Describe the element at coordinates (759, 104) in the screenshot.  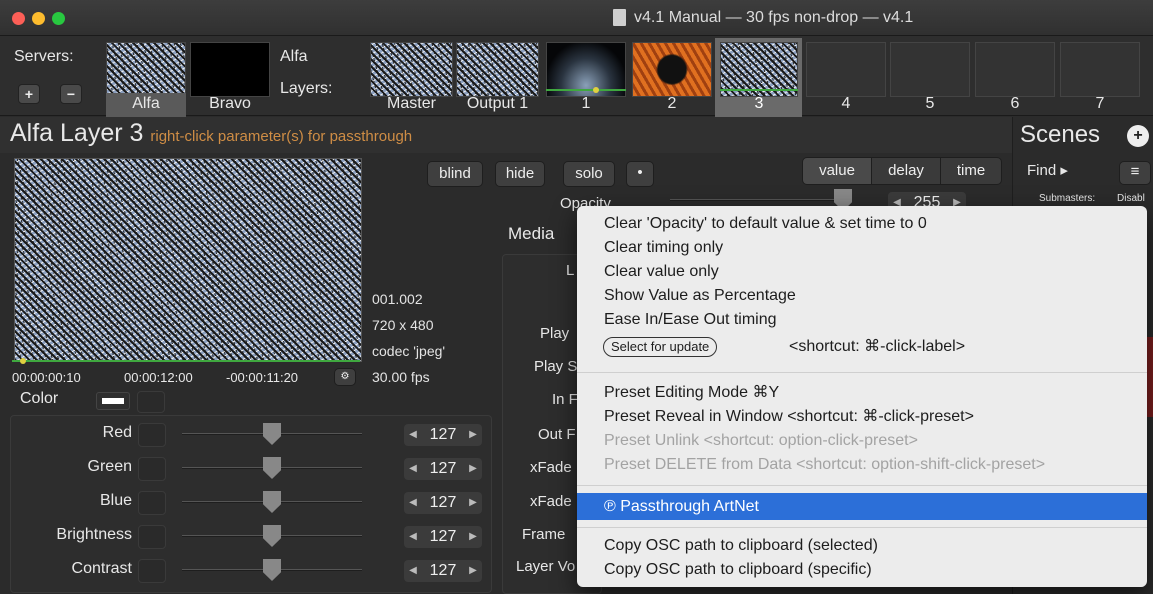
I see `layer-label-3: 3` at that location.